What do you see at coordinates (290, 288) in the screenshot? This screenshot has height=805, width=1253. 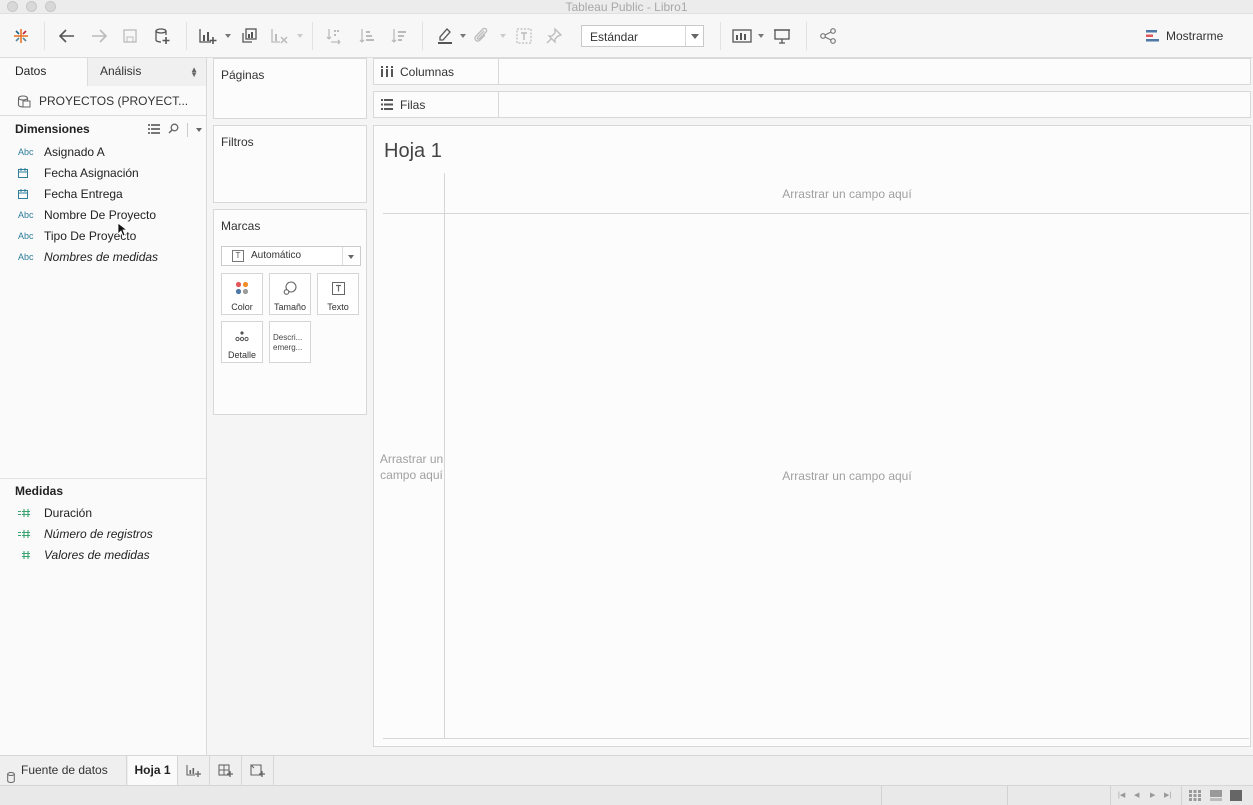 I see `size-icon` at bounding box center [290, 288].